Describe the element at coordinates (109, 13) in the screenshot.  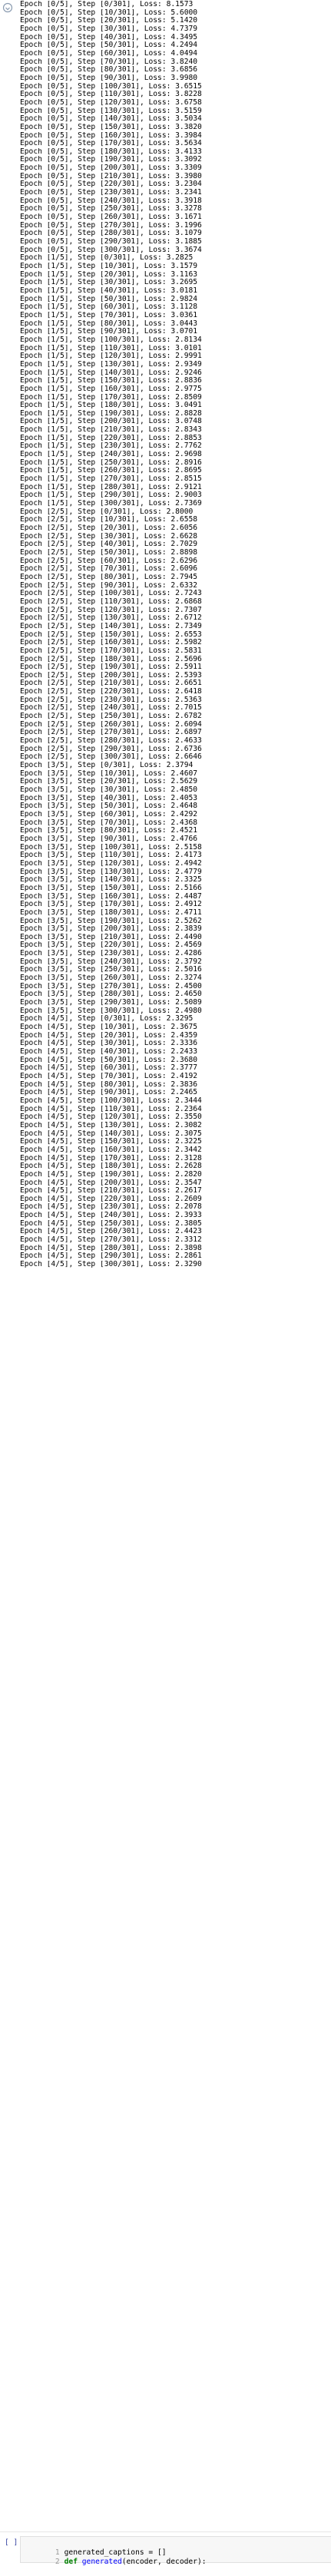
I see `log-line: Epoch [0/5], Step [10/301], Loss: 5.6000` at that location.